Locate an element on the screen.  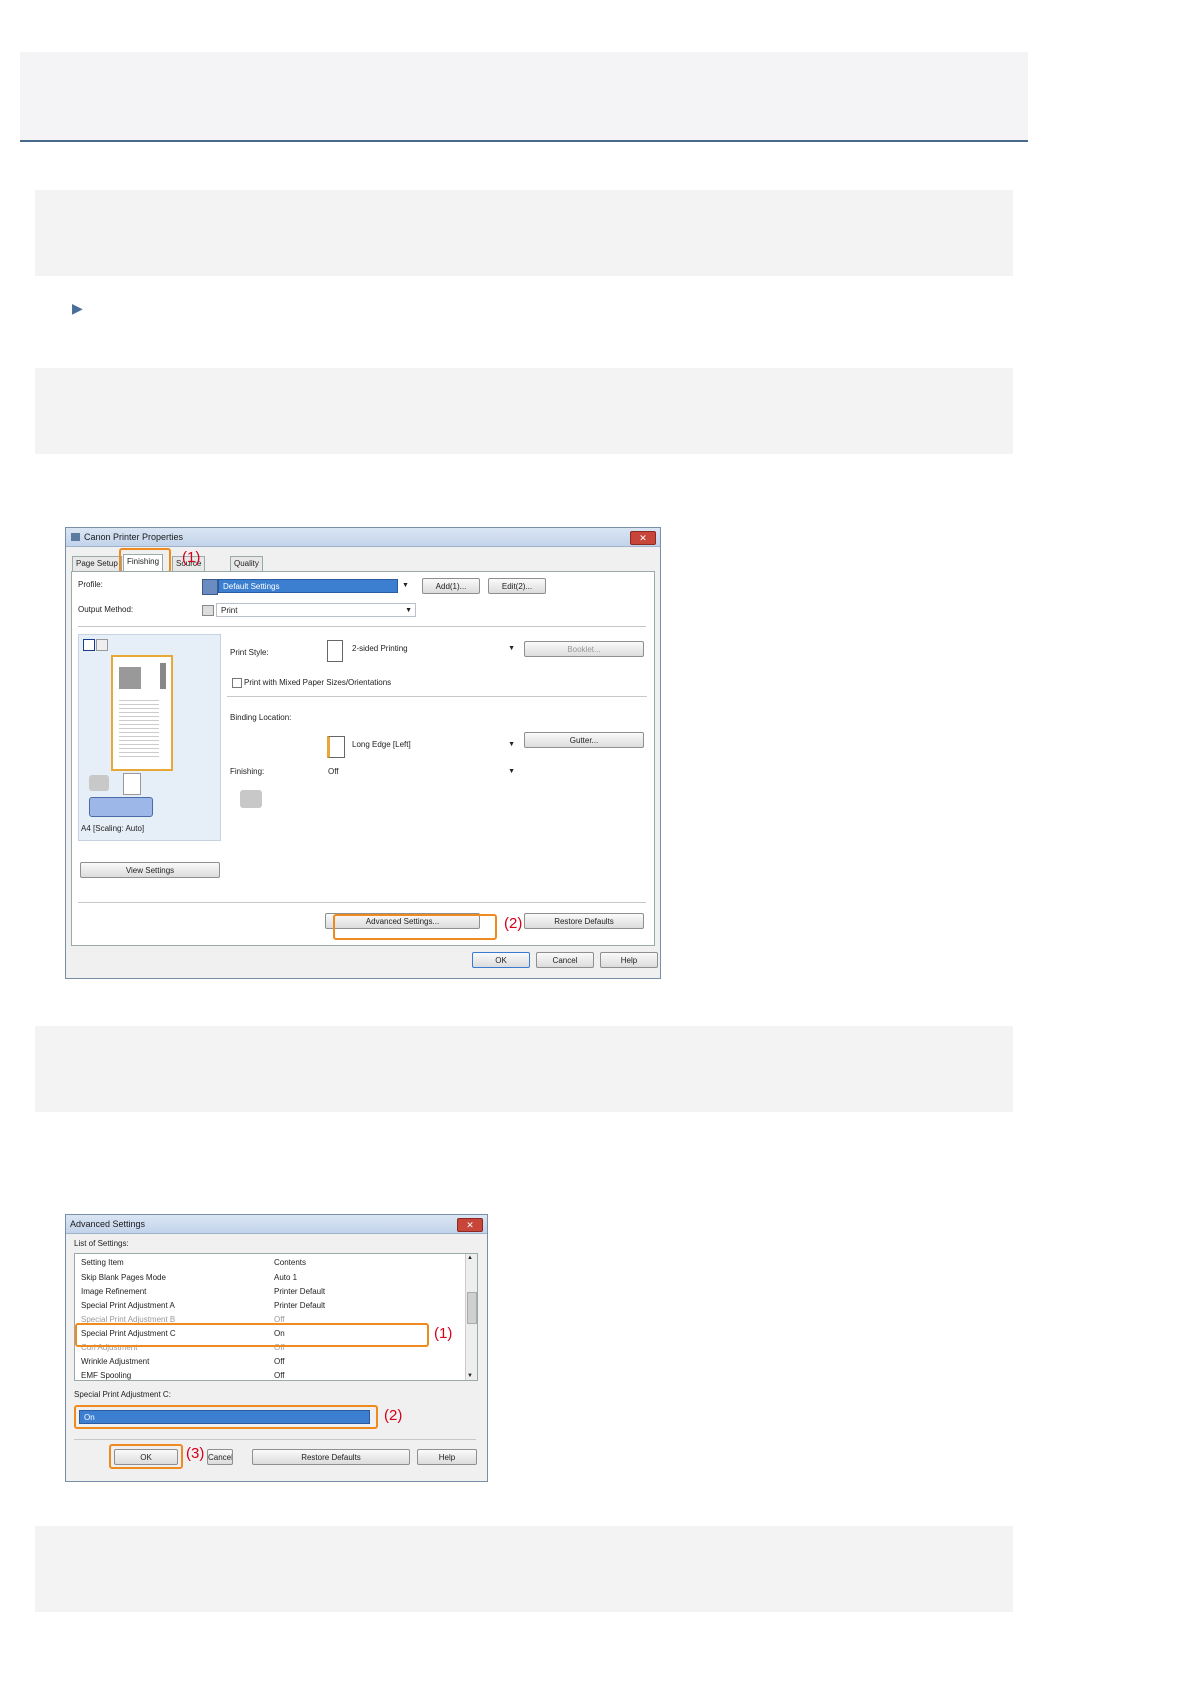
scrollbar-thumb is located at coordinates (472, 1308).